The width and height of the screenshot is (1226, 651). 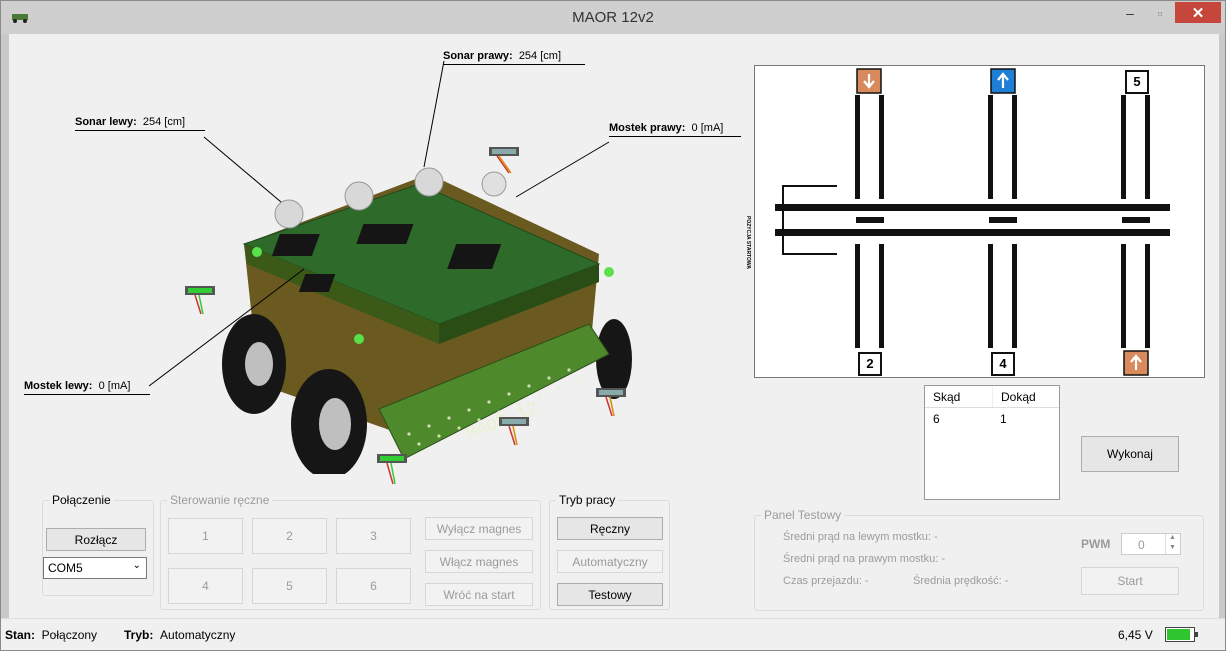 What do you see at coordinates (610, 528) in the screenshot?
I see `manual-mode-button: Ręczny` at bounding box center [610, 528].